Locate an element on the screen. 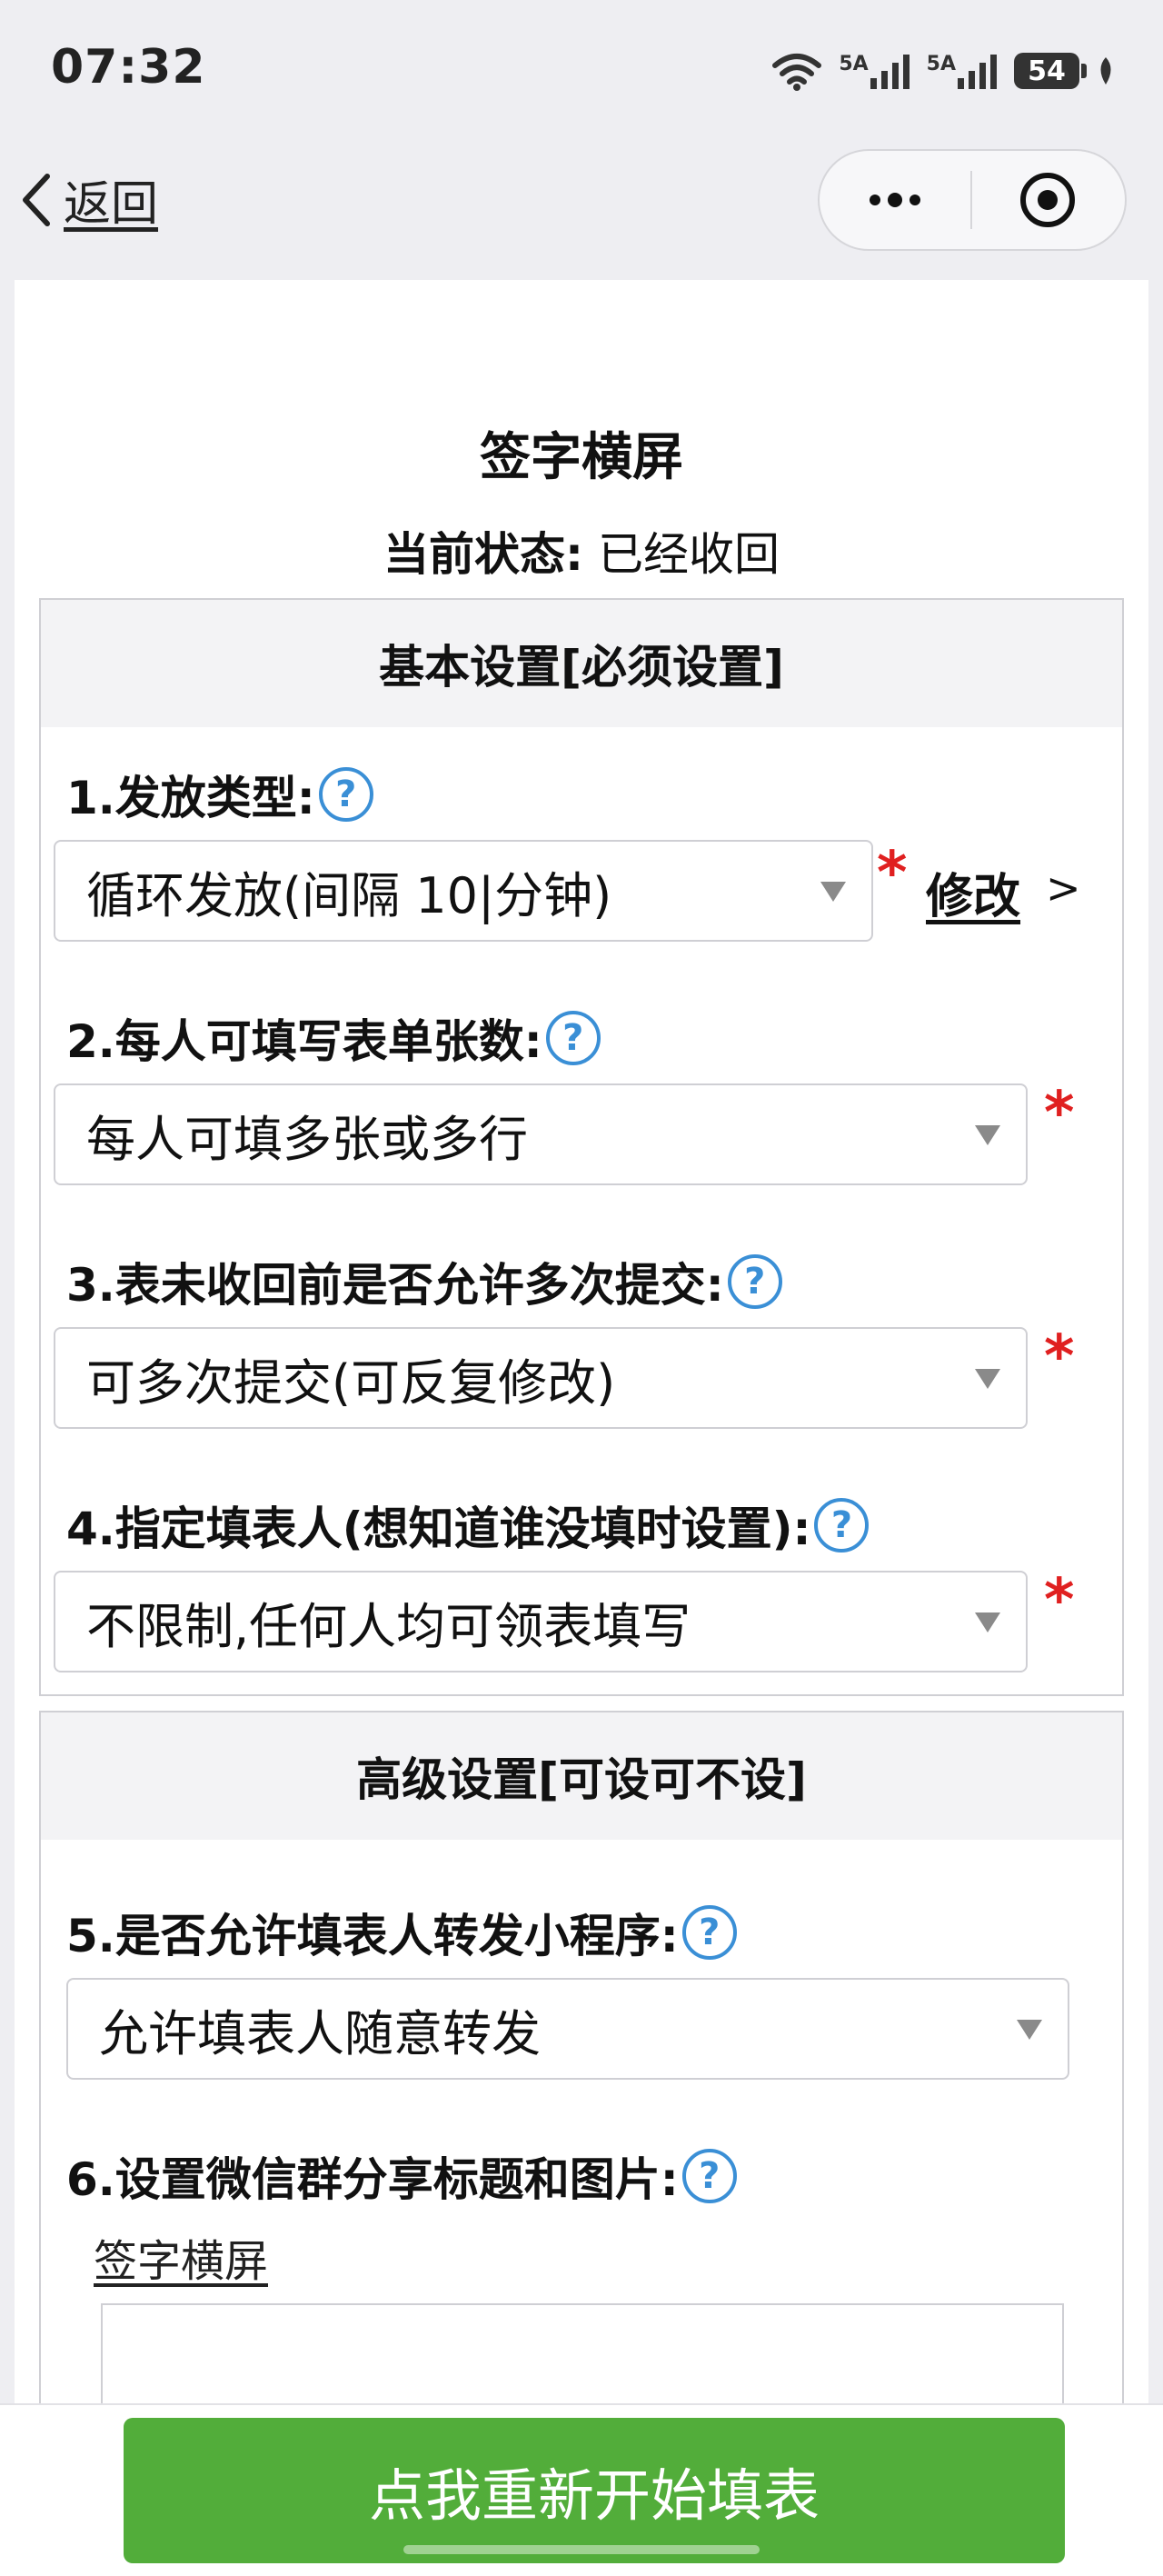 The image size is (1163, 2576). basic-settings-header: 基本设置[必须设置] is located at coordinates (581, 663).